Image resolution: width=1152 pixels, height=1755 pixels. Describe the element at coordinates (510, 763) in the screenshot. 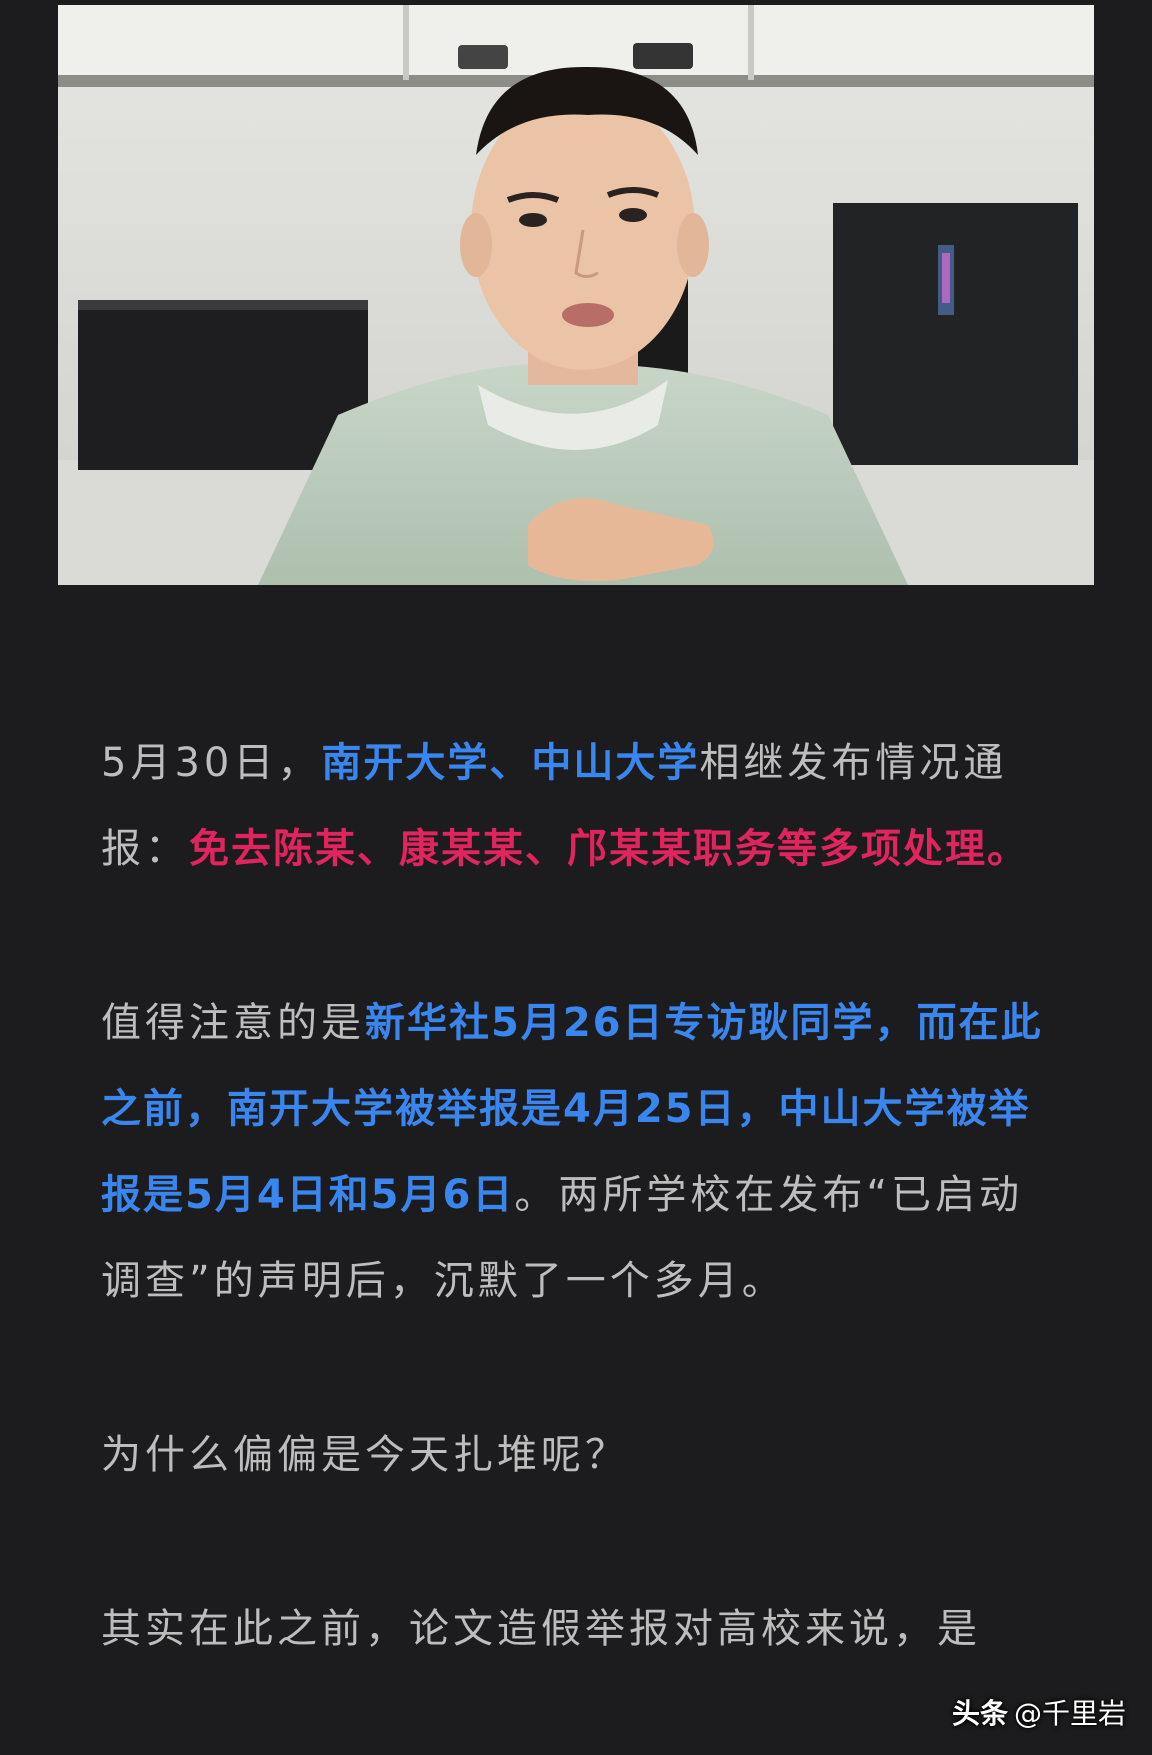

I see `highlight-universities: 南开大学、中山大学` at that location.